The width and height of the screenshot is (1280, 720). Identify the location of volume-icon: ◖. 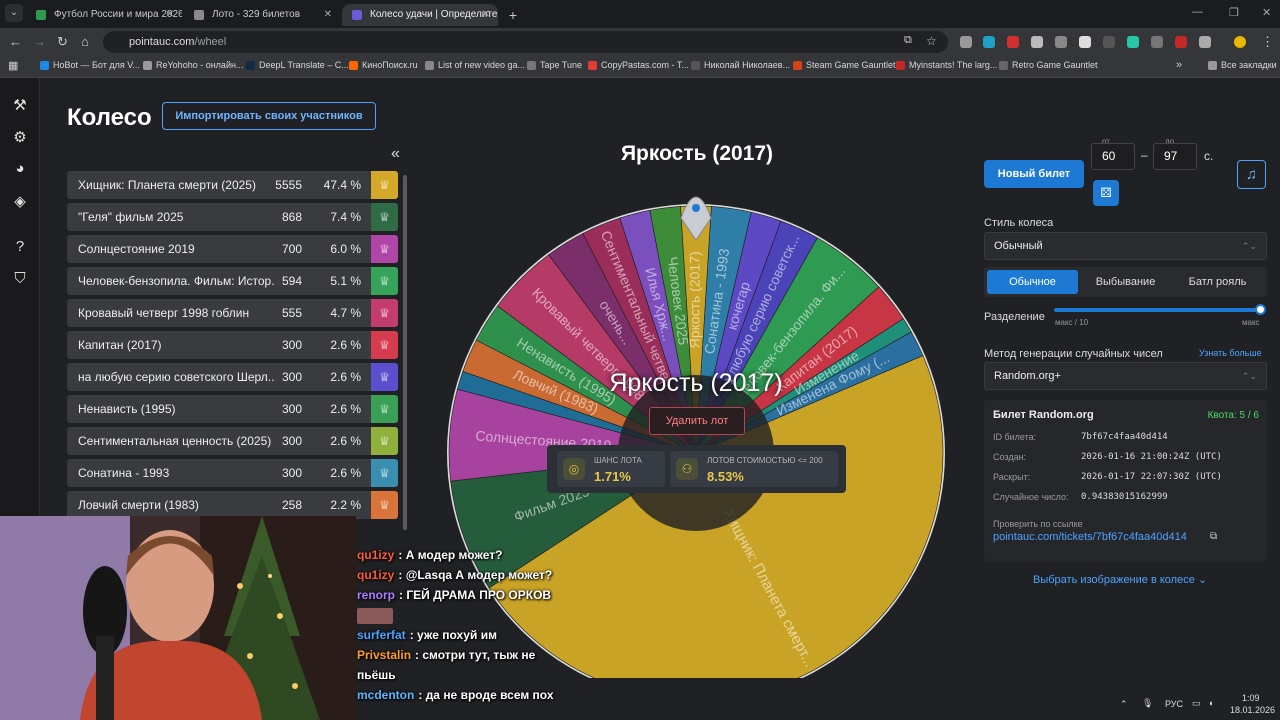
(1210, 703).